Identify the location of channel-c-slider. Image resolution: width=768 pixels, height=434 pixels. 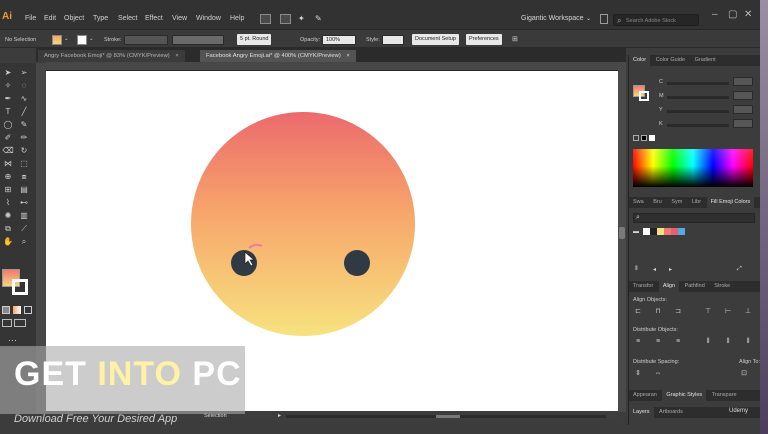
(698, 83).